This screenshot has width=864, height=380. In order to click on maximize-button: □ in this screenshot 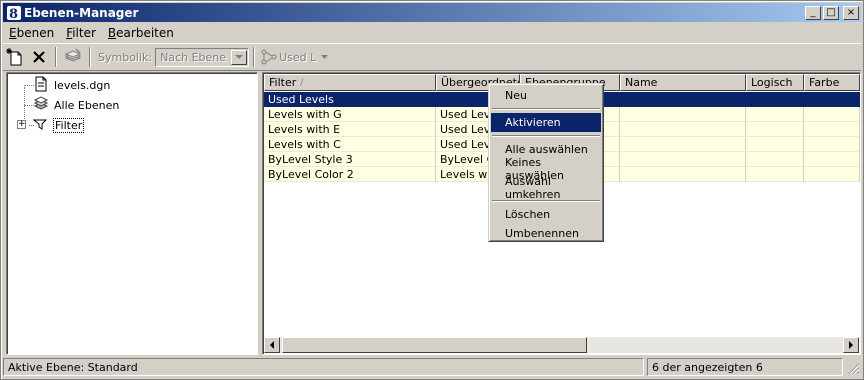, I will do `click(831, 12)`.